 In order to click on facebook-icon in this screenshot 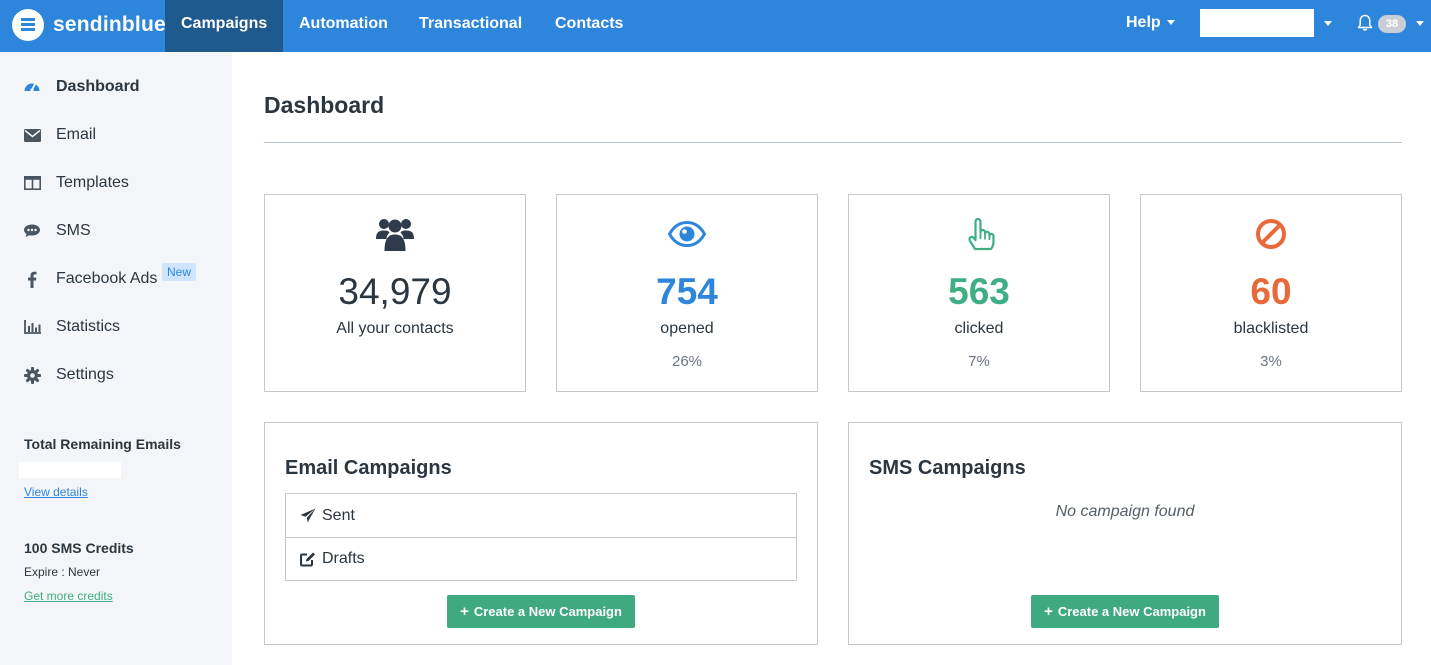, I will do `click(32, 279)`.